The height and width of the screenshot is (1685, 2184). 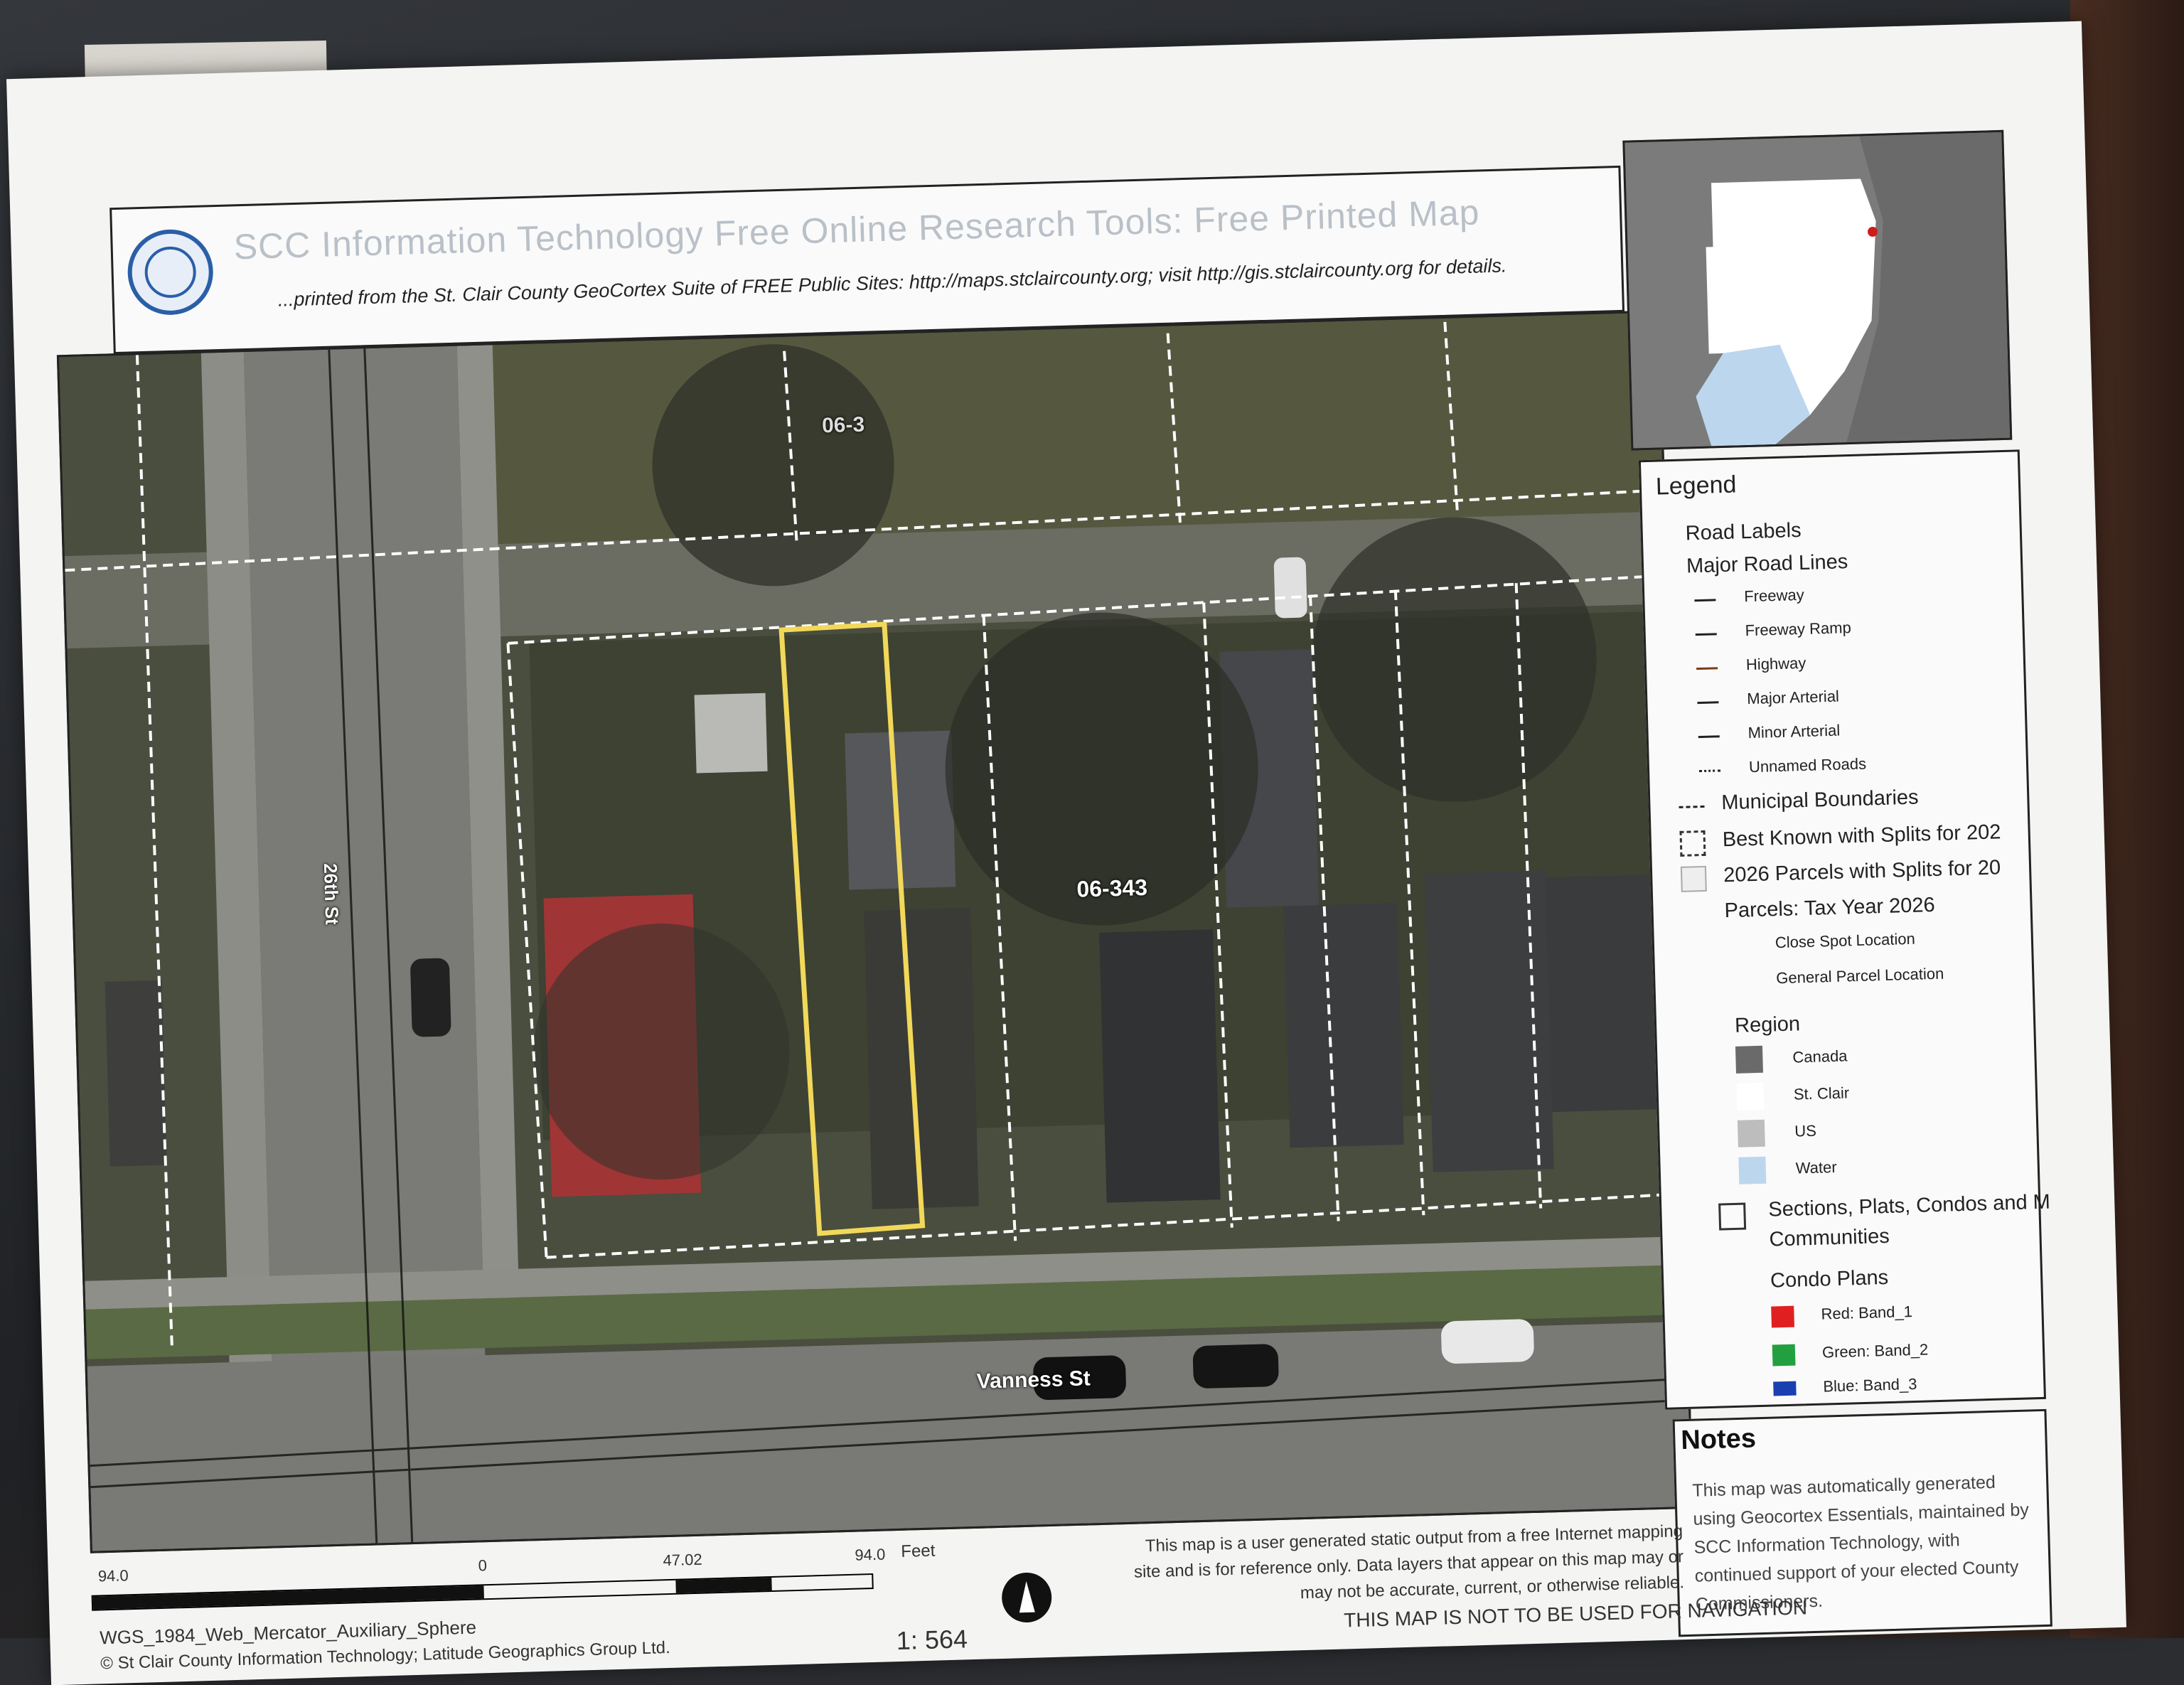 What do you see at coordinates (1875, 1351) in the screenshot?
I see `legend-green-band: Green: Band_2` at bounding box center [1875, 1351].